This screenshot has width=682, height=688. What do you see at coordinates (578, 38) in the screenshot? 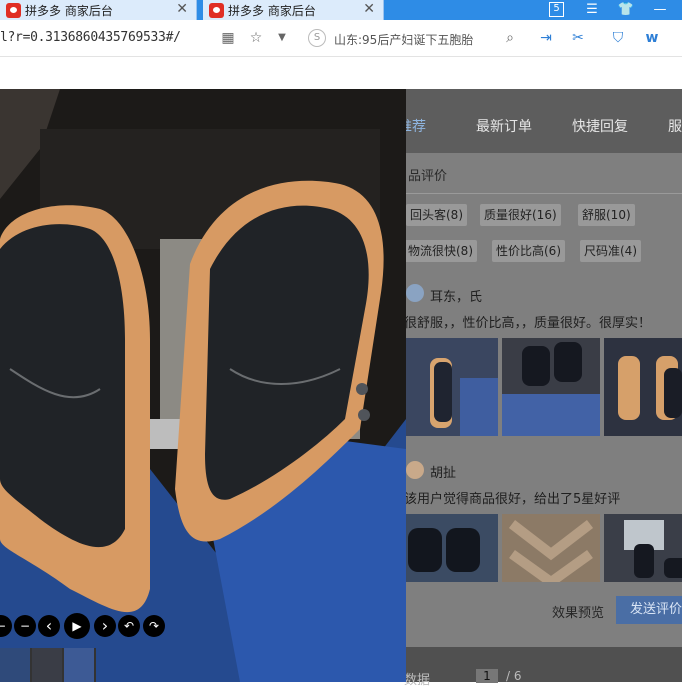
I see `scissors-icon: ✂` at bounding box center [578, 38].